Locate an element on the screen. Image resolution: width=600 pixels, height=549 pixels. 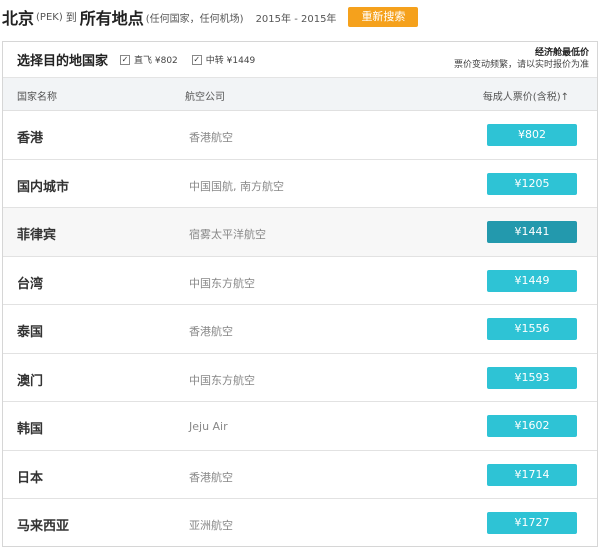
airline-name: 宿雾太平洋航空 is located at coordinates (227, 234).